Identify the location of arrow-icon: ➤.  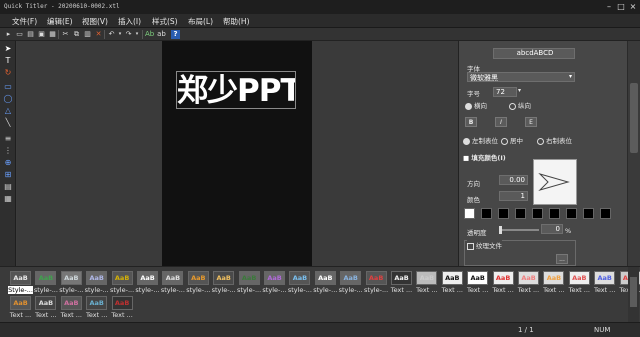
(8, 49).